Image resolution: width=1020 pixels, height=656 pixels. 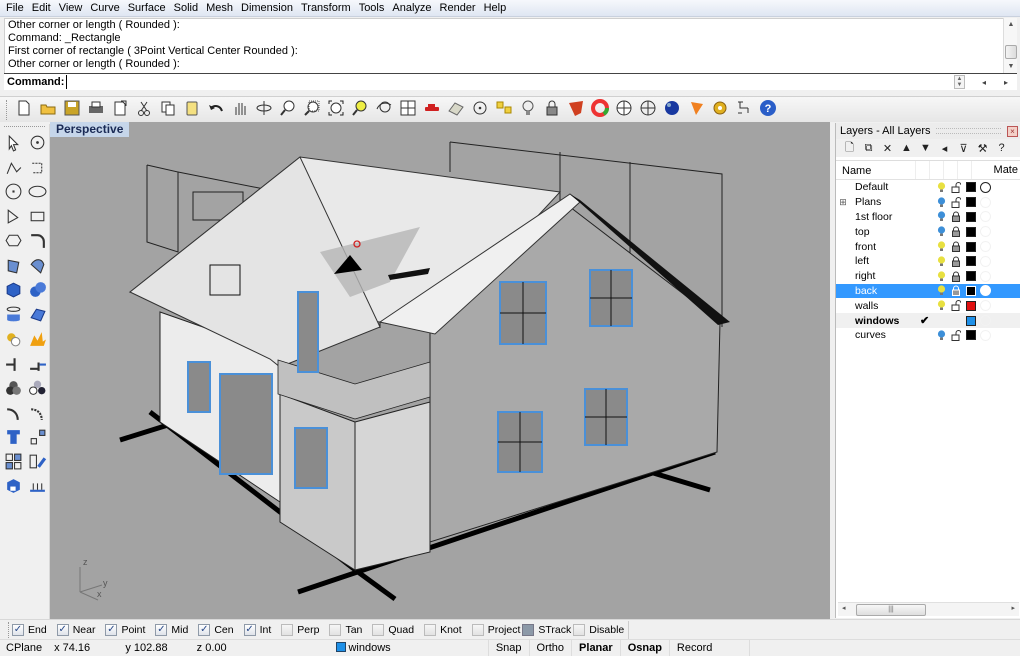 What do you see at coordinates (696, 110) in the screenshot?
I see `render-button` at bounding box center [696, 110].